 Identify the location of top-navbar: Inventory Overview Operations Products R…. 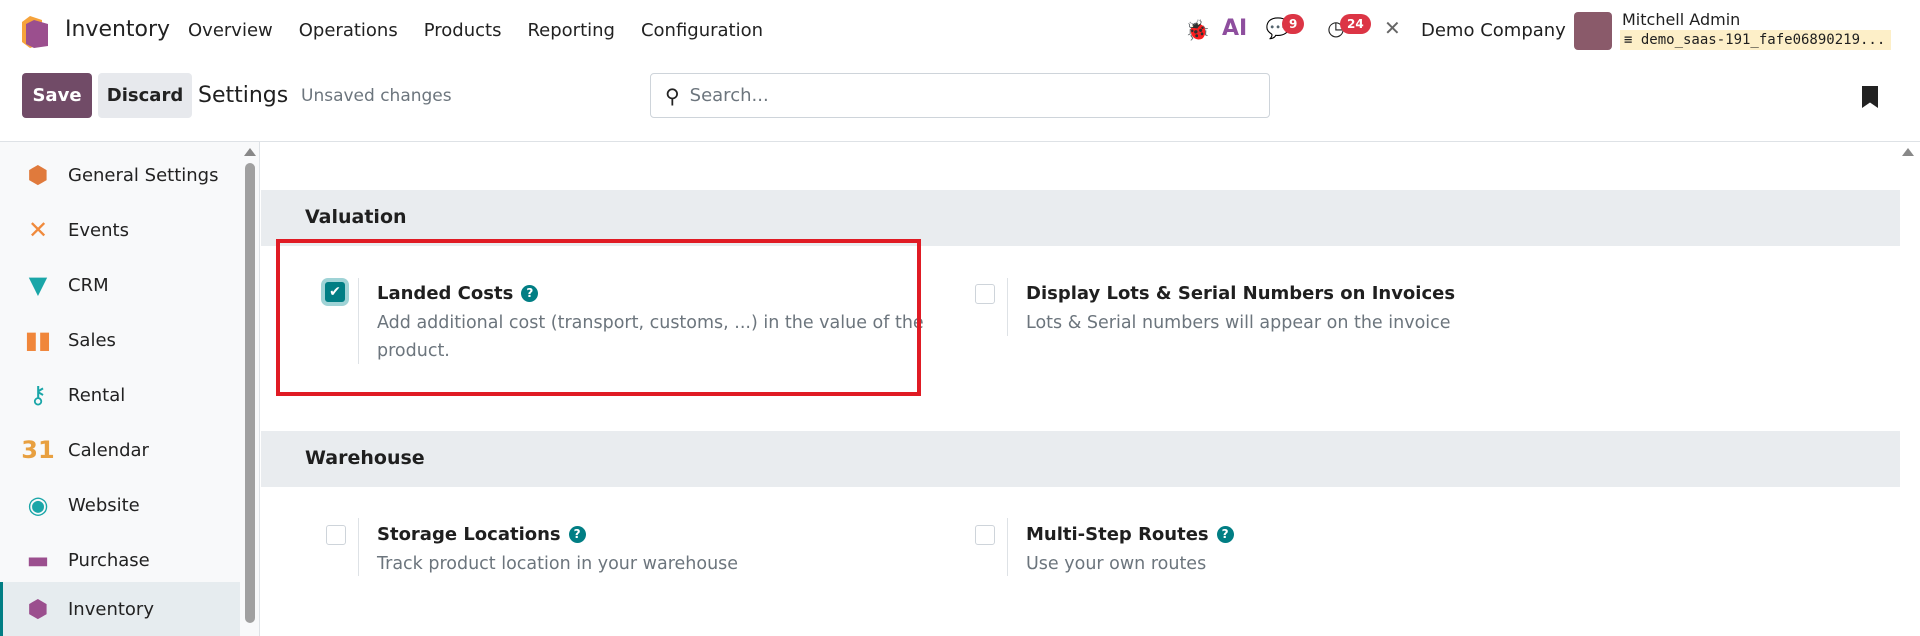
(960, 31).